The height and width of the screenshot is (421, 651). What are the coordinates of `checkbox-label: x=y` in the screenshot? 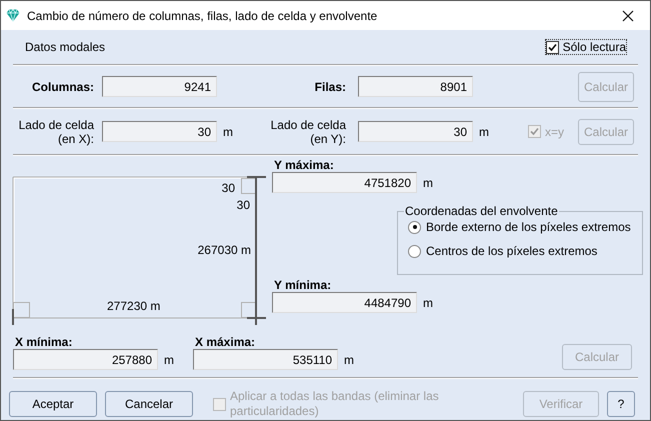 It's located at (554, 131).